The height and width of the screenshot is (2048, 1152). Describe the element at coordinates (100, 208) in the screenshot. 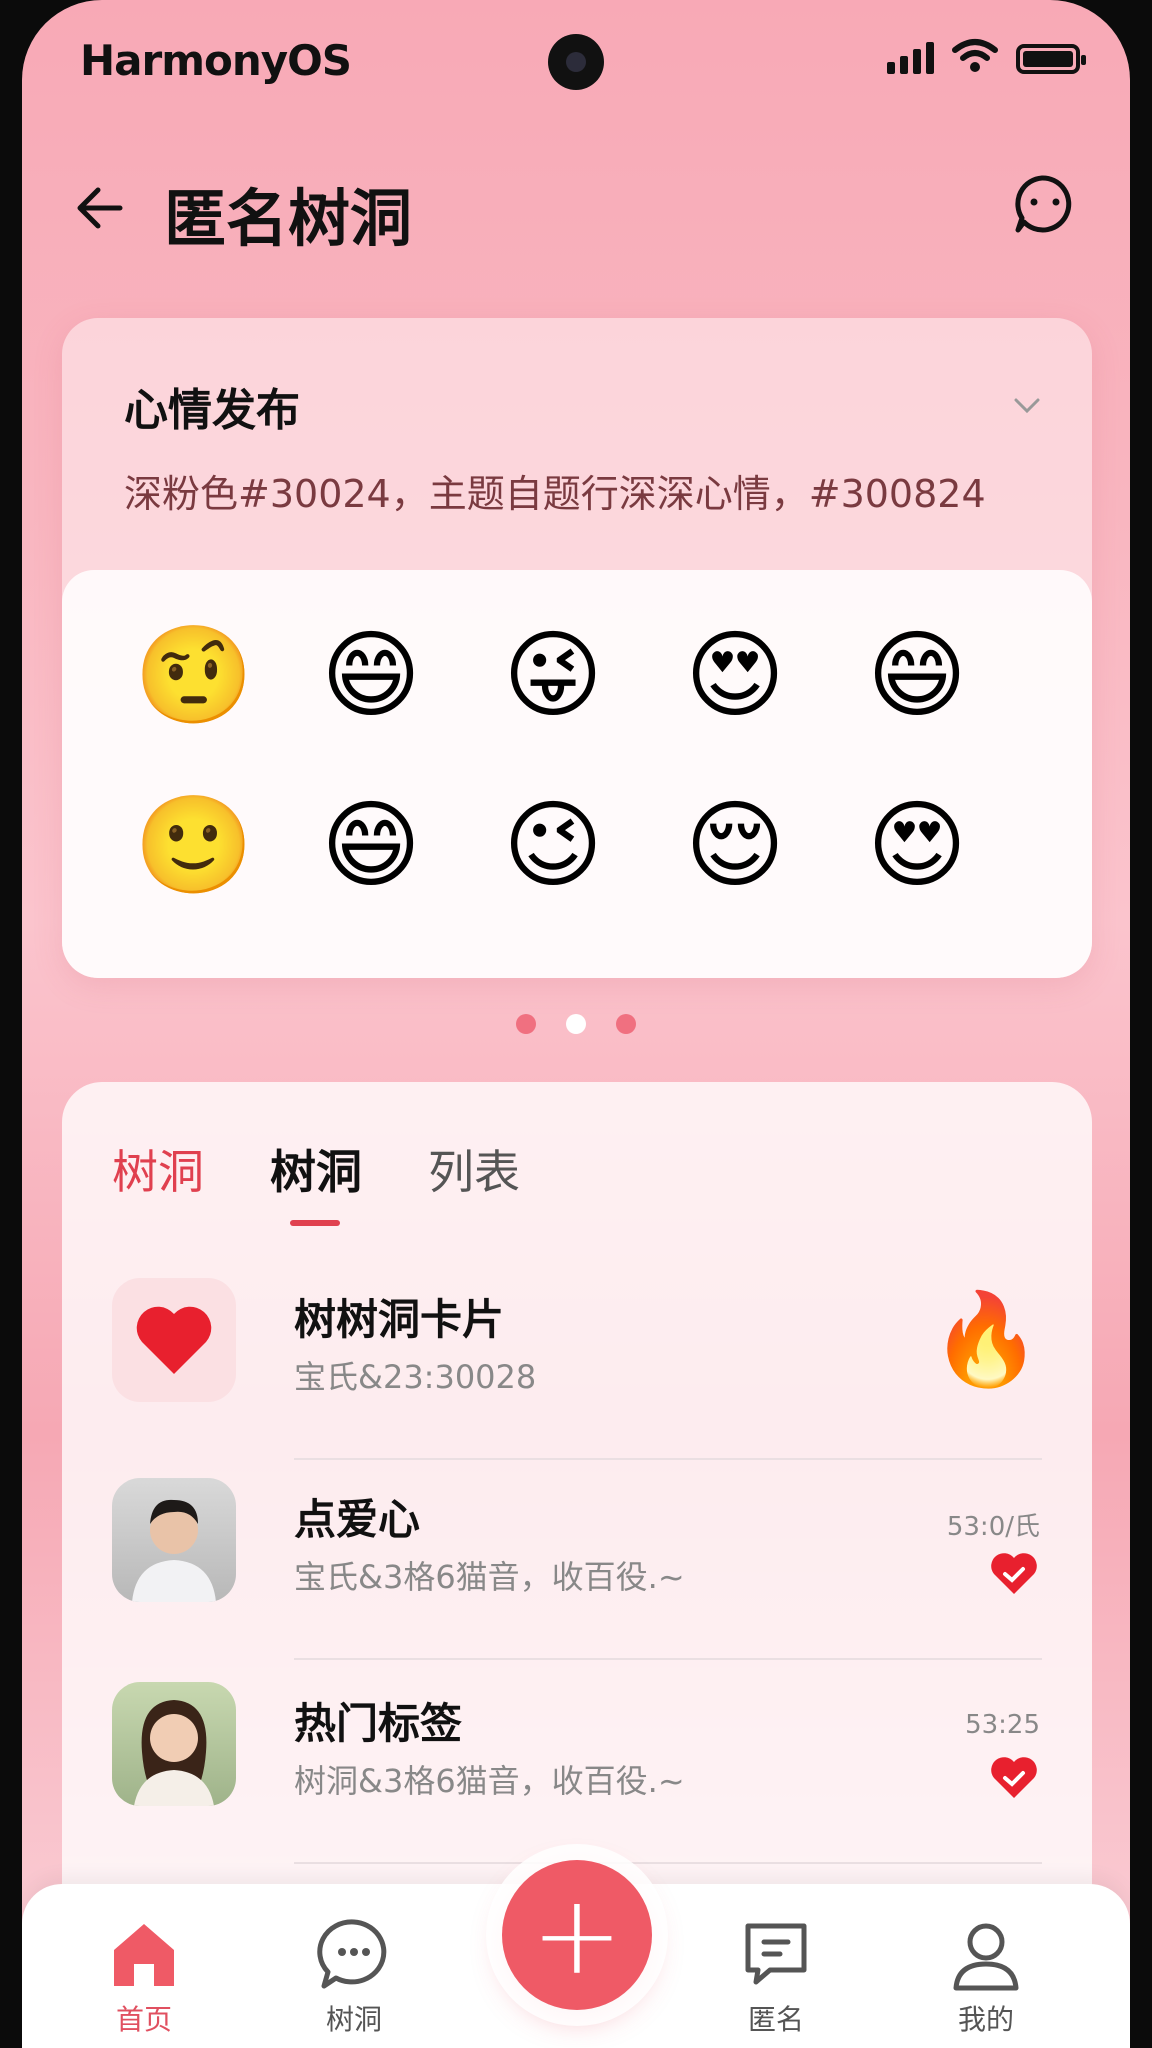

I see `arrow-left-icon` at that location.